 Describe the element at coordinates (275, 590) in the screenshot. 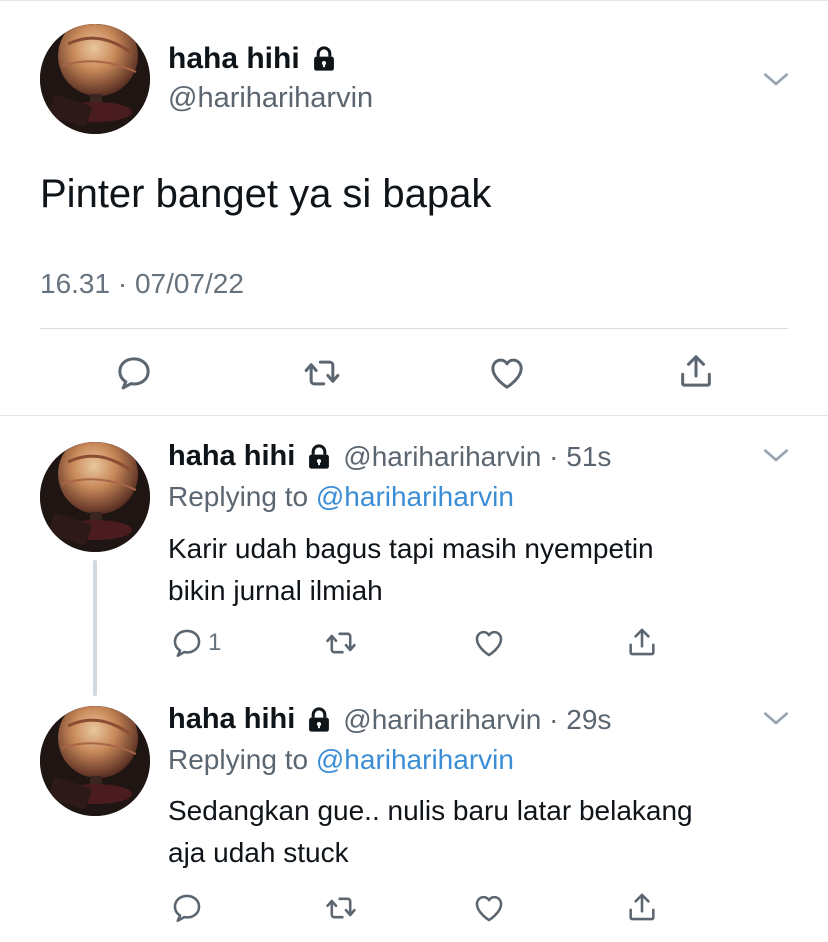

I see `reply-text-line: bikin jurnal ilmiah` at that location.